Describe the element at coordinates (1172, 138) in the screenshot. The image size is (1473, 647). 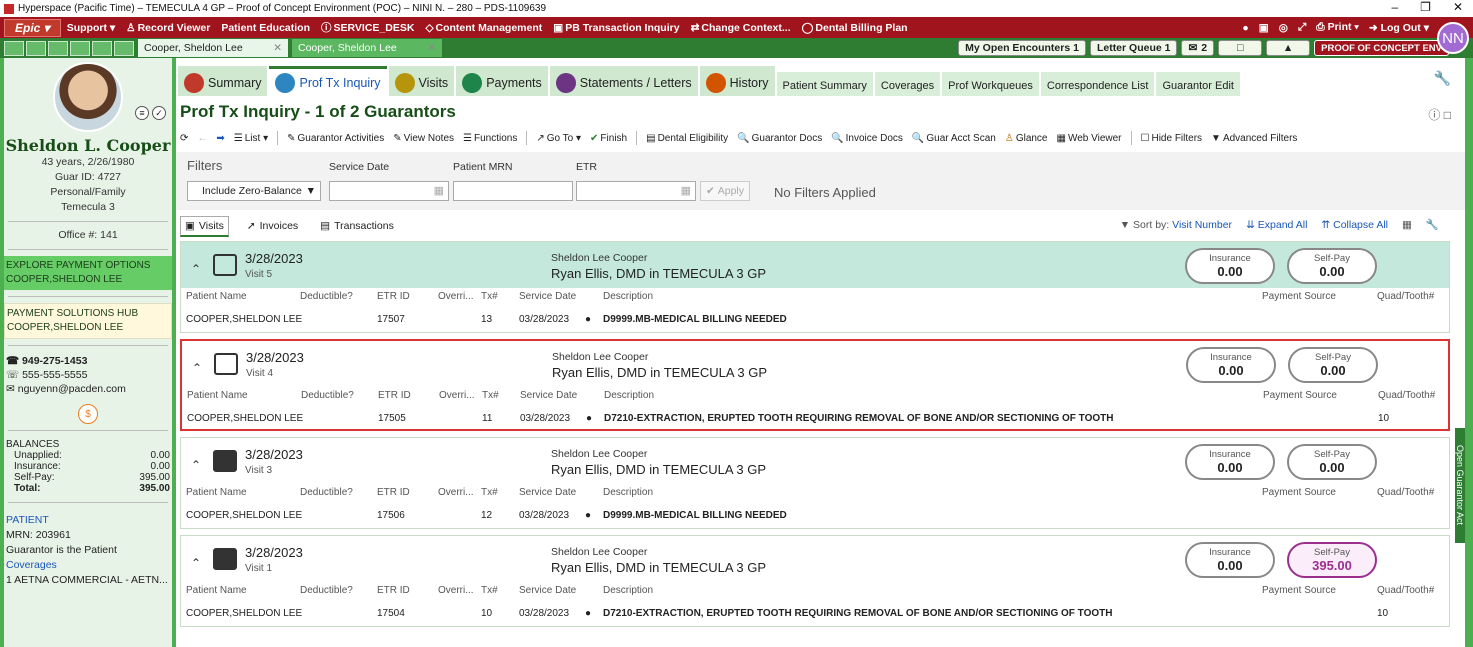
I see `hide-filters-checkbox: ☐ Hide Filters` at that location.